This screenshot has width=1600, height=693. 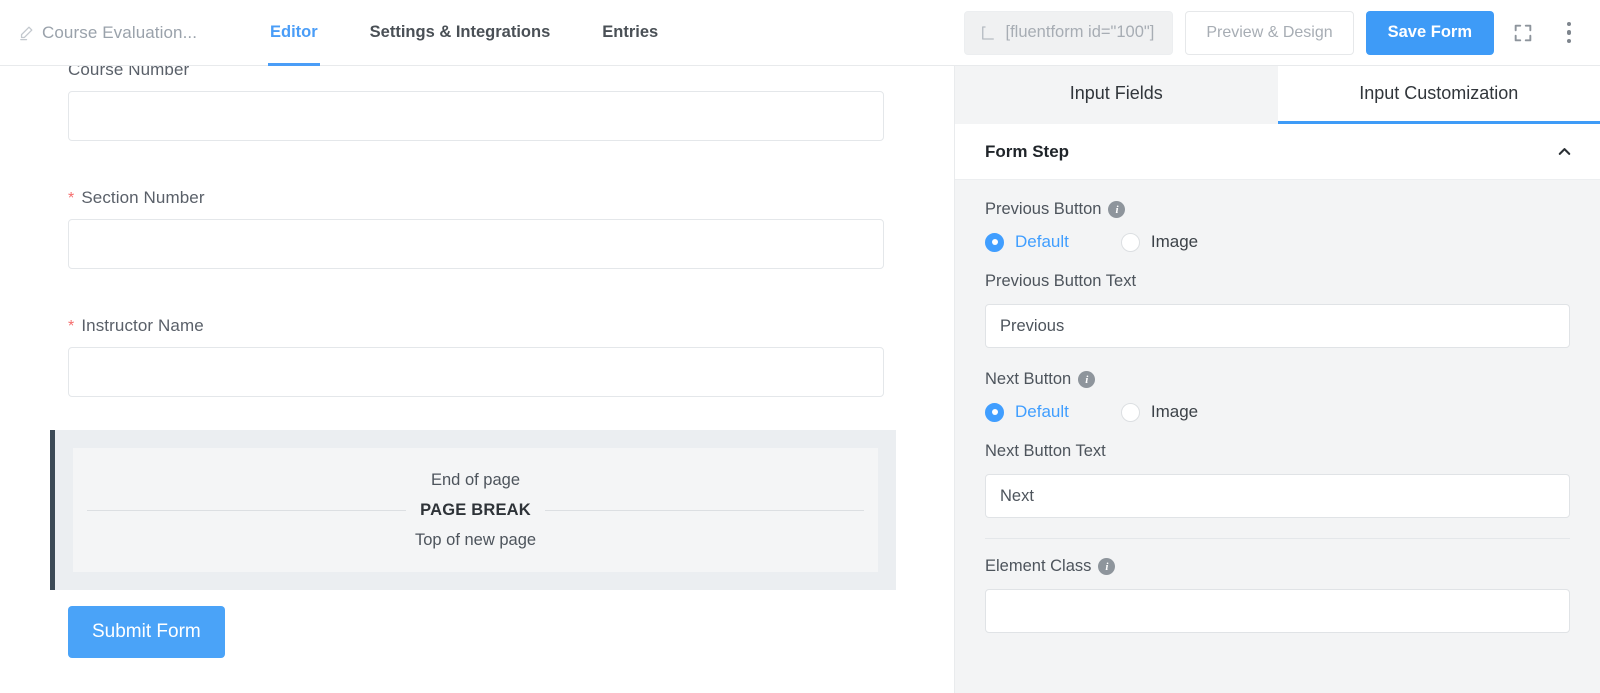 I want to click on nav-tab-settings-integrations: Settings & Integrations, so click(x=460, y=32).